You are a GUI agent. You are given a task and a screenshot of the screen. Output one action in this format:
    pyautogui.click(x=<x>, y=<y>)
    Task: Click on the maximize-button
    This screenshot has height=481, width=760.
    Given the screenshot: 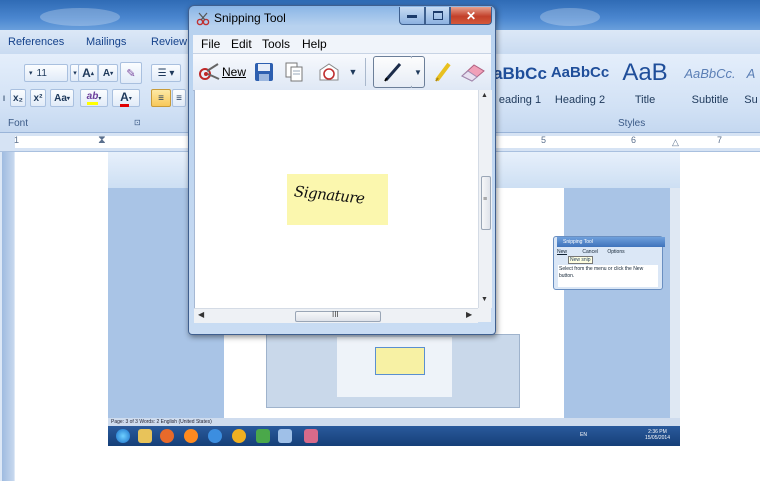 What is the action you would take?
    pyautogui.click(x=437, y=16)
    